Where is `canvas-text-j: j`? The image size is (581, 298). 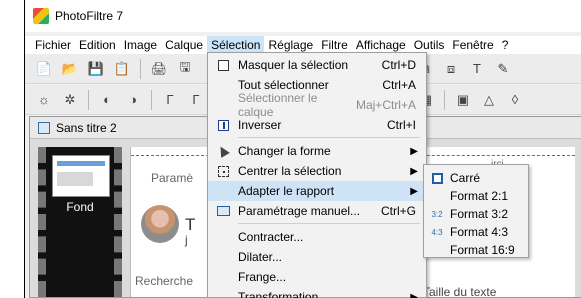 canvas-text-j: j is located at coordinates (186, 240).